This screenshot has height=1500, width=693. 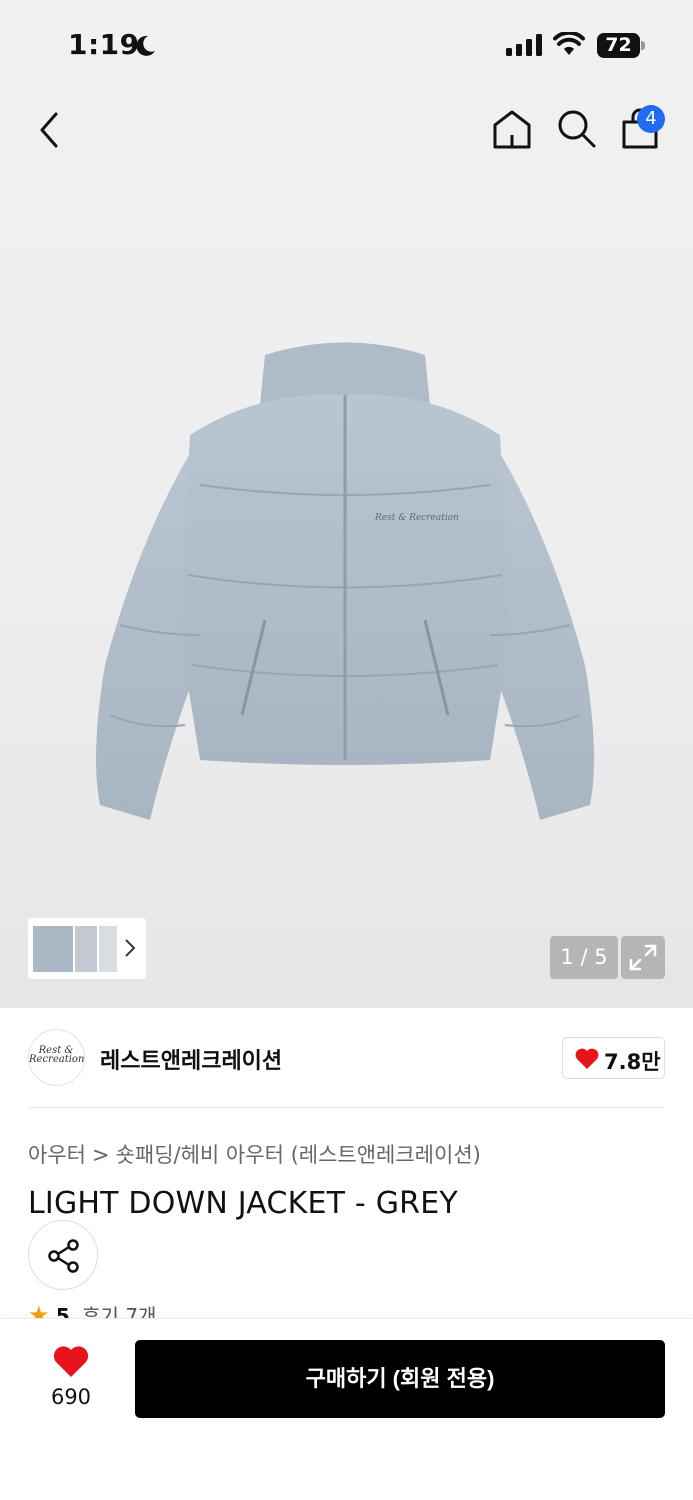 I want to click on brand-like-count: 7.8만, so click(x=632, y=1062).